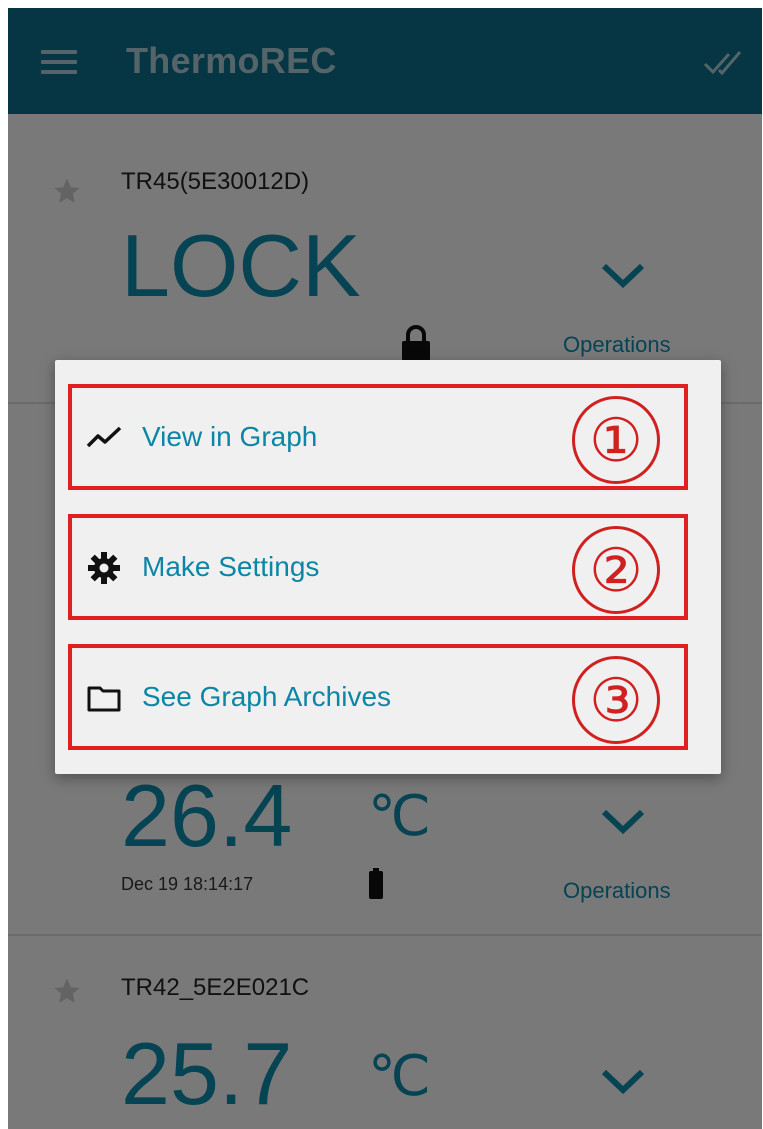 The image size is (763, 1129). Describe the element at coordinates (104, 699) in the screenshot. I see `folder-icon` at that location.